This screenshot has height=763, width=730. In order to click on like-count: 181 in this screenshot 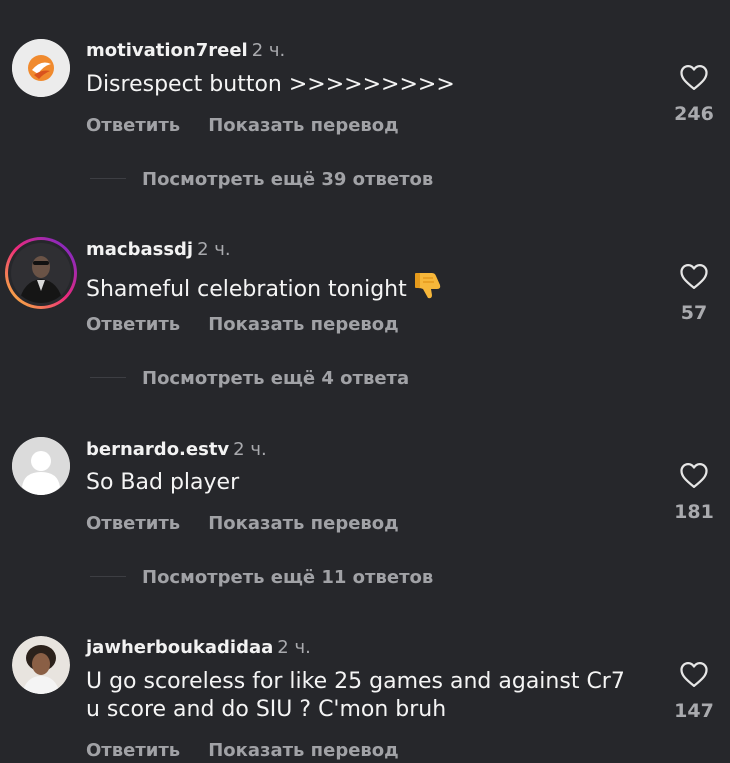, I will do `click(694, 512)`.